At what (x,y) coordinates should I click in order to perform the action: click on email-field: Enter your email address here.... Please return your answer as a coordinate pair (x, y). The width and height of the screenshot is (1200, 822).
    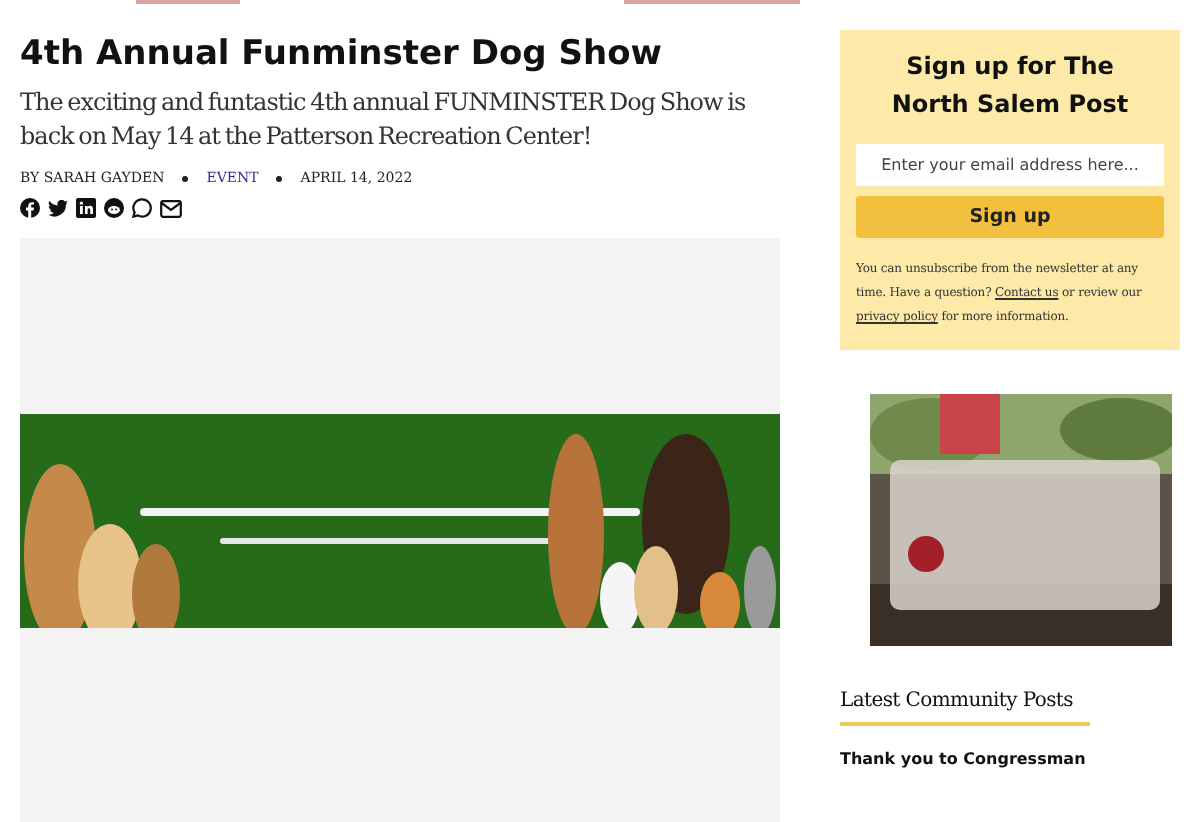
    Looking at the image, I should click on (1010, 165).